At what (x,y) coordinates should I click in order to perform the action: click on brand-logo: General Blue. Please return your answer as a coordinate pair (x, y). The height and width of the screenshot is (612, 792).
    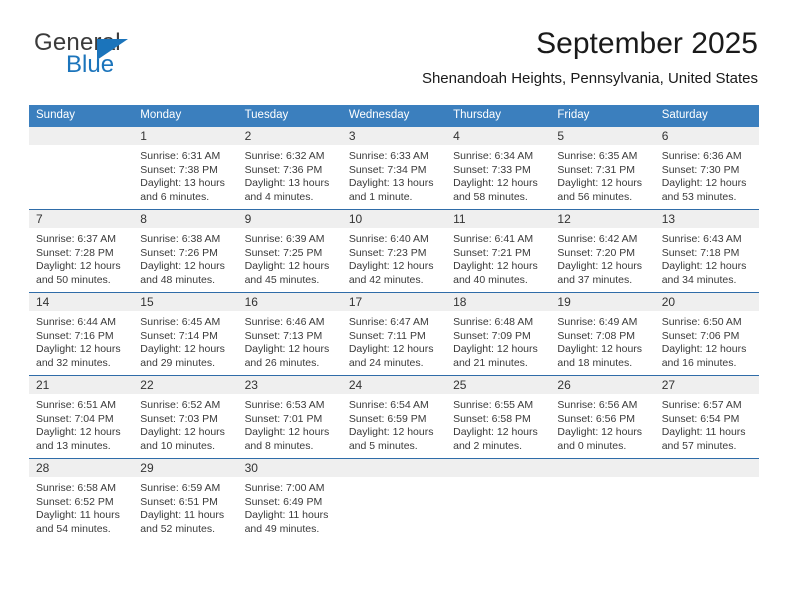
    Looking at the image, I should click on (134, 55).